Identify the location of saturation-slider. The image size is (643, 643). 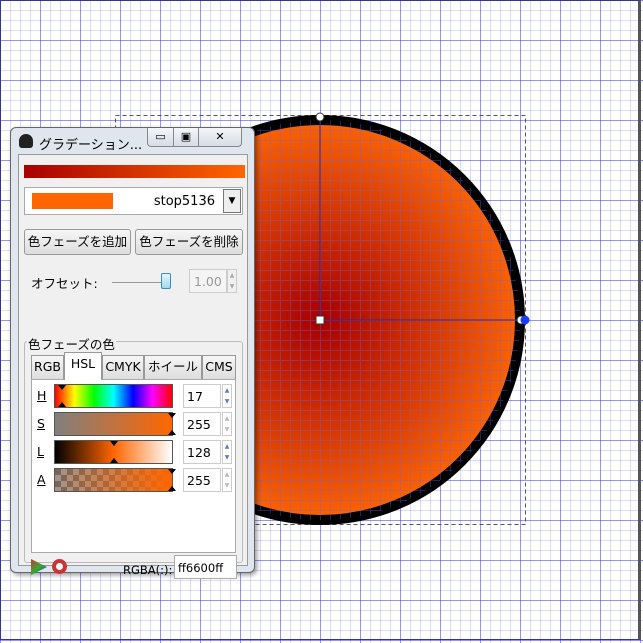
(115, 424).